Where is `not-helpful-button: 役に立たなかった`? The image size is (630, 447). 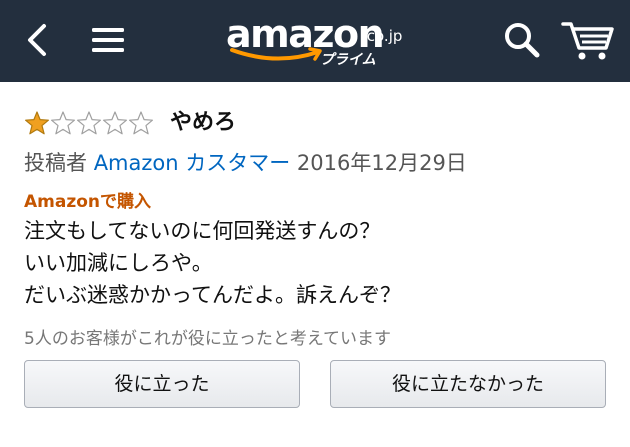
not-helpful-button: 役に立たなかった is located at coordinates (468, 384).